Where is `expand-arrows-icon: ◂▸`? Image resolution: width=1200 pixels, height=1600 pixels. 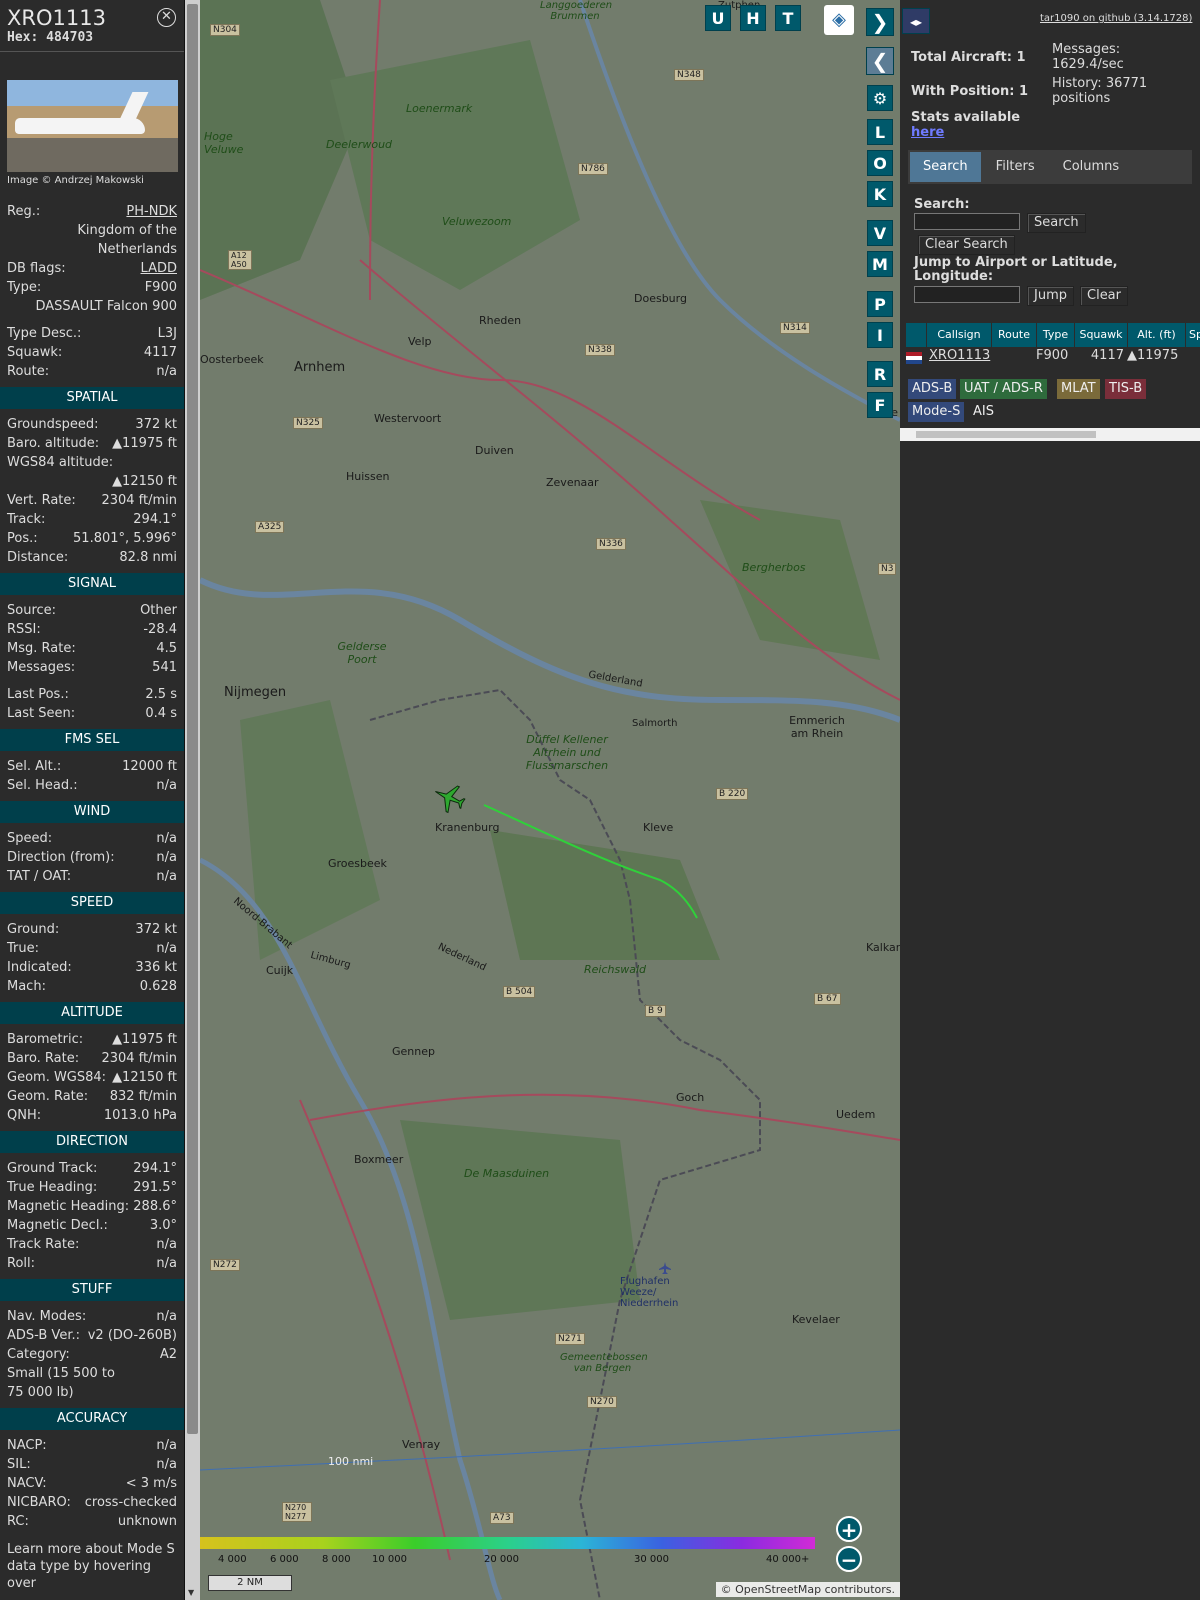
expand-arrows-icon: ◂▸ is located at coordinates (916, 21).